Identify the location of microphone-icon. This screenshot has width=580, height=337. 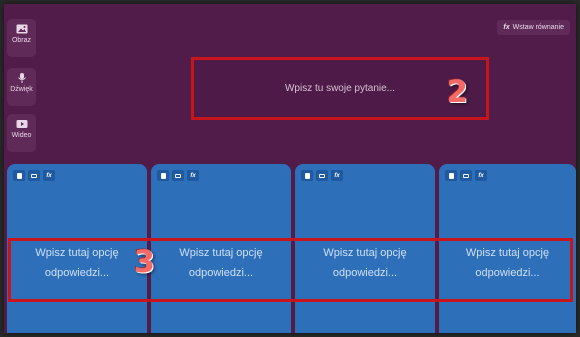
(21, 78).